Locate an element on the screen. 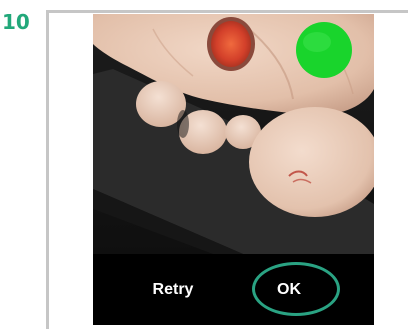 The width and height of the screenshot is (408, 329). green-marker-shade is located at coordinates (317, 42).